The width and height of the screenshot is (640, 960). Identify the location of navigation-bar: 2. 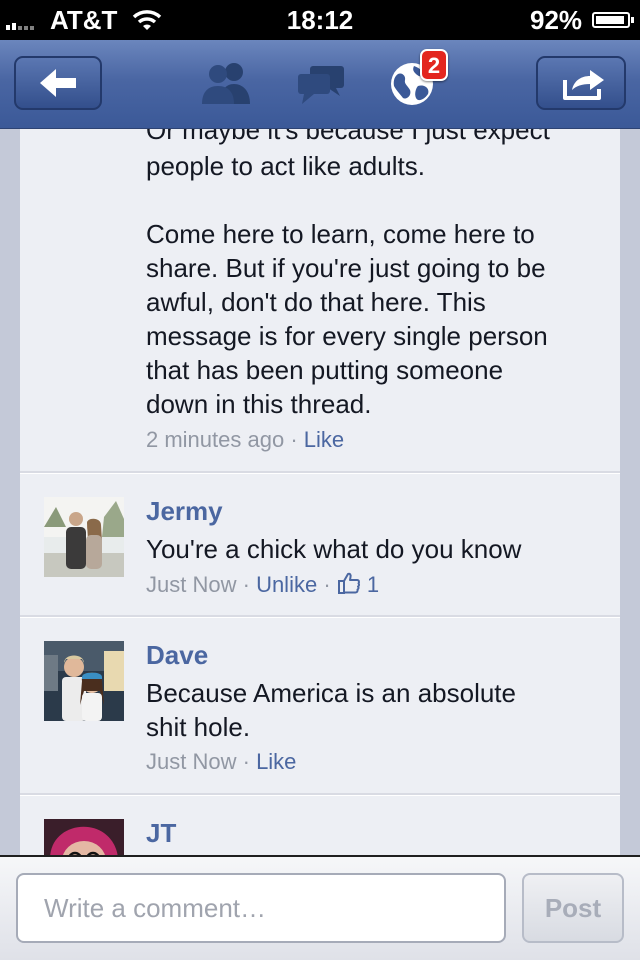
(320, 84).